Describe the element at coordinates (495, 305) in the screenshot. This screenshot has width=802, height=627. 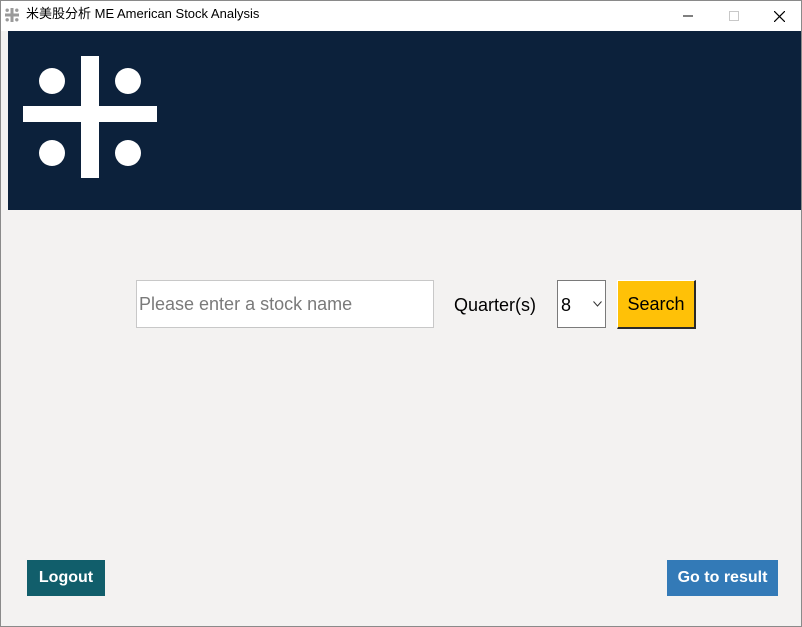
I see `quarter-label: Quarter(s)` at that location.